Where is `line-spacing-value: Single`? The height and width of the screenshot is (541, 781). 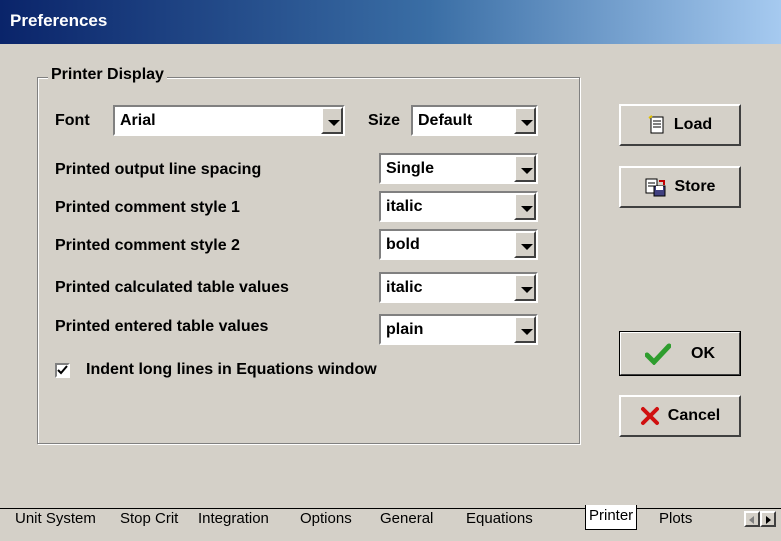 line-spacing-value: Single is located at coordinates (410, 168).